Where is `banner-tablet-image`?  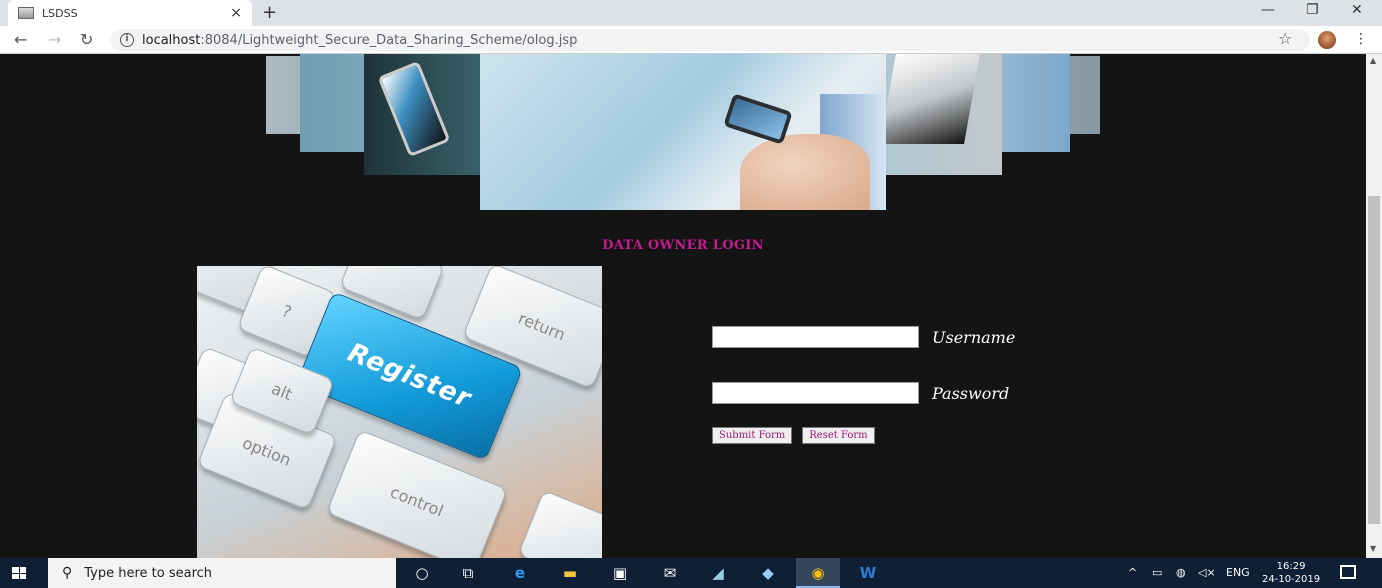 banner-tablet-image is located at coordinates (930, 99).